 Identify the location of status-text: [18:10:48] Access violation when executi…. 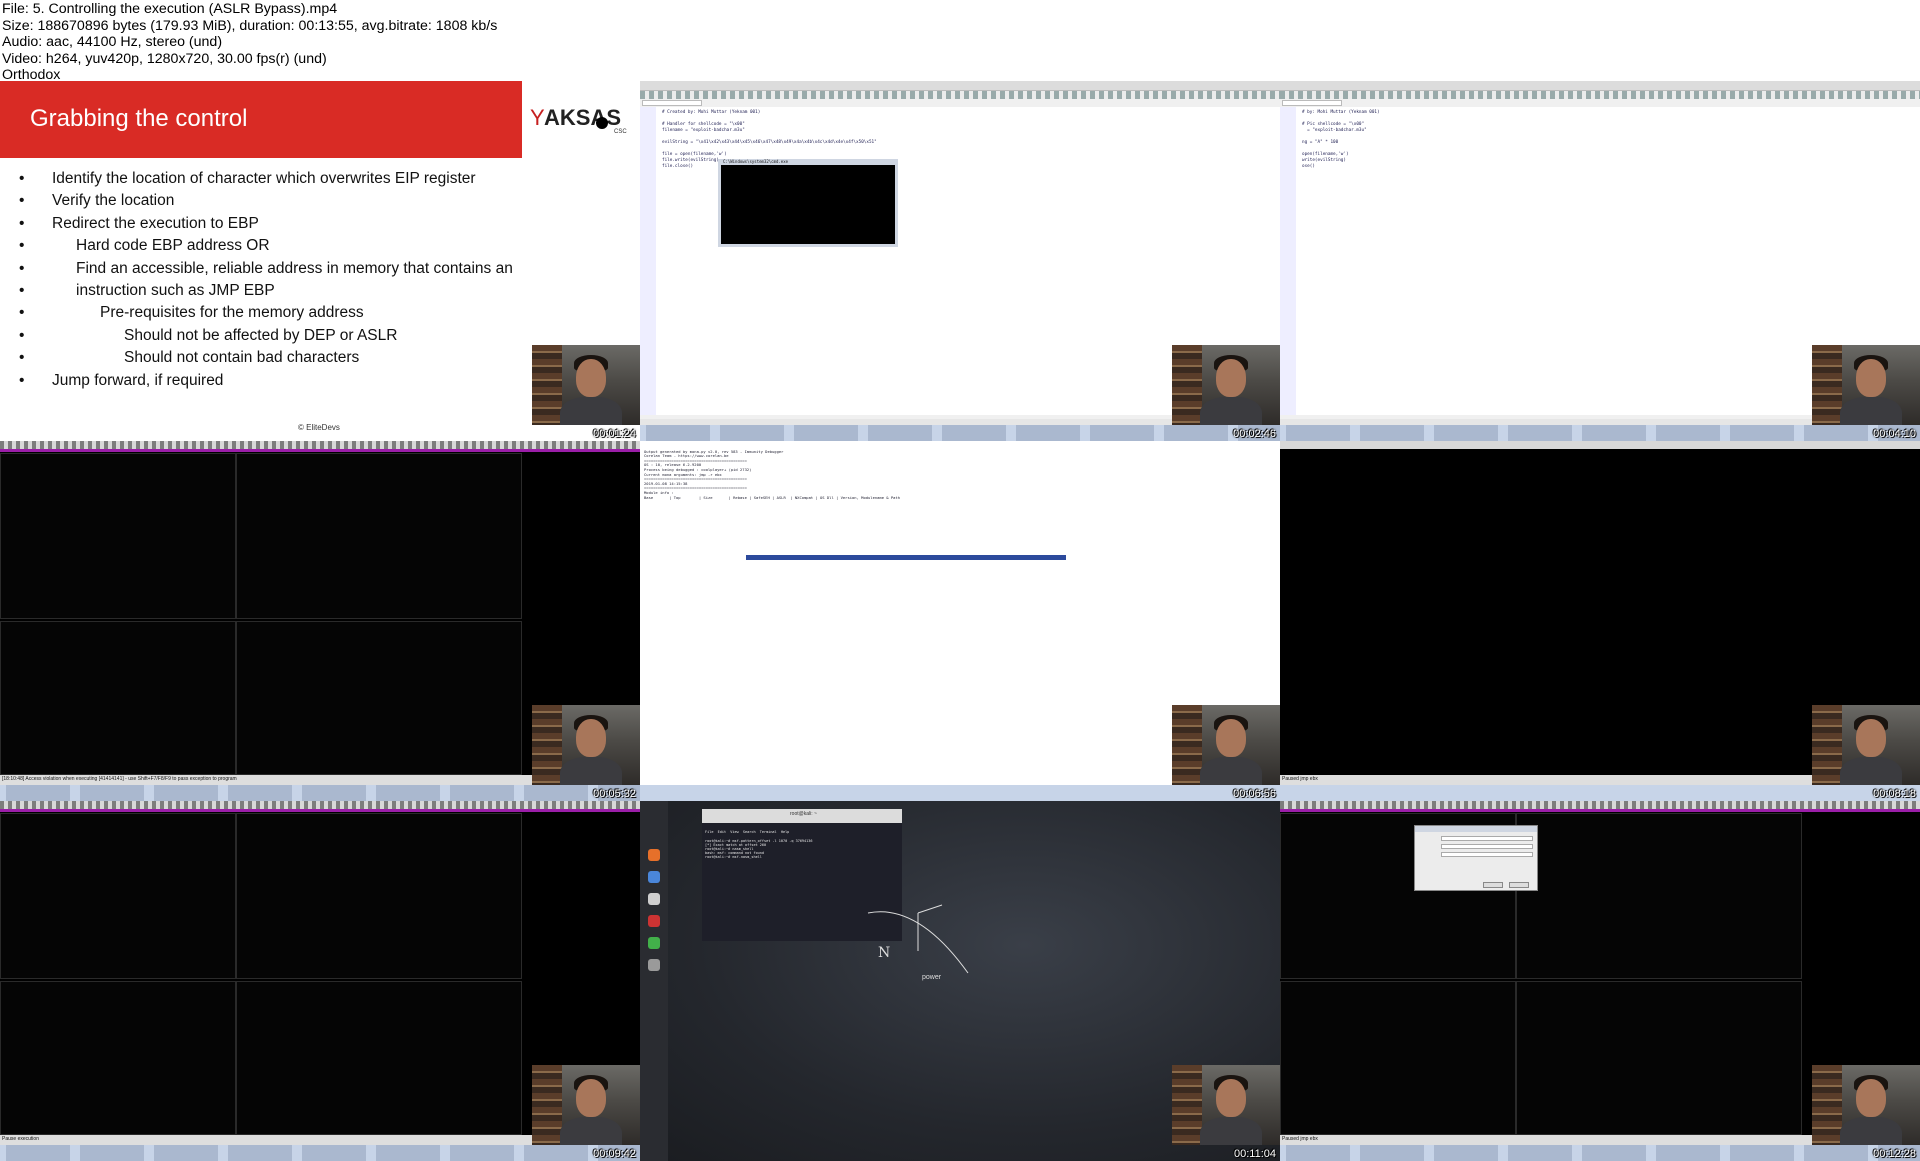
(119, 779).